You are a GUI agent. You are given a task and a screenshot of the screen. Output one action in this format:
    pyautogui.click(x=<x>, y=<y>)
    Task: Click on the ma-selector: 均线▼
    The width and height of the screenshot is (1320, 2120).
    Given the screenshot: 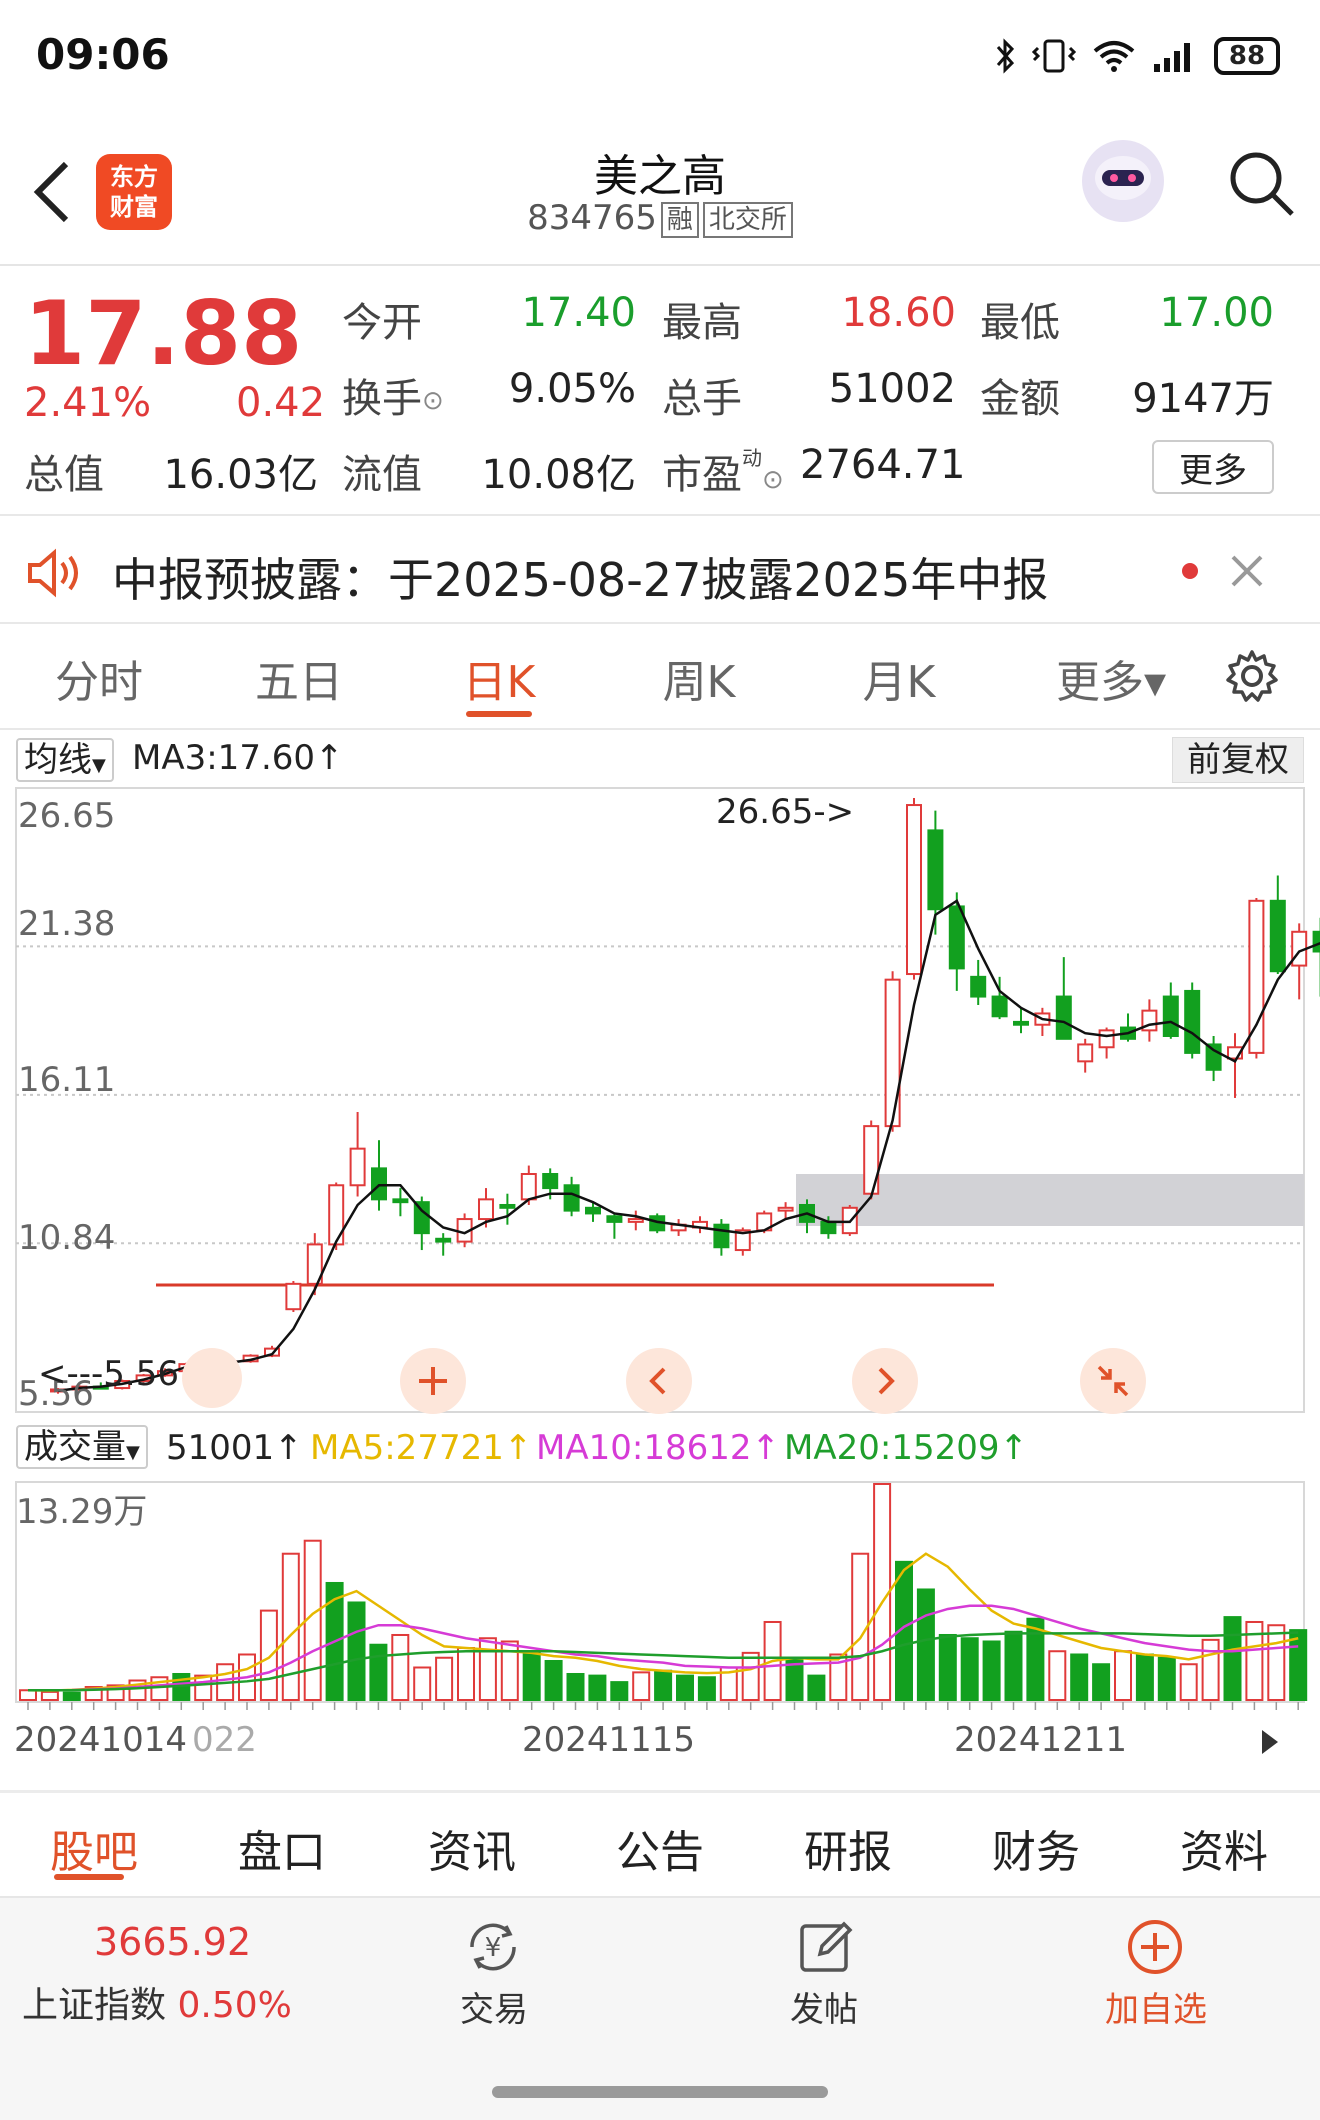 What is the action you would take?
    pyautogui.click(x=65, y=760)
    